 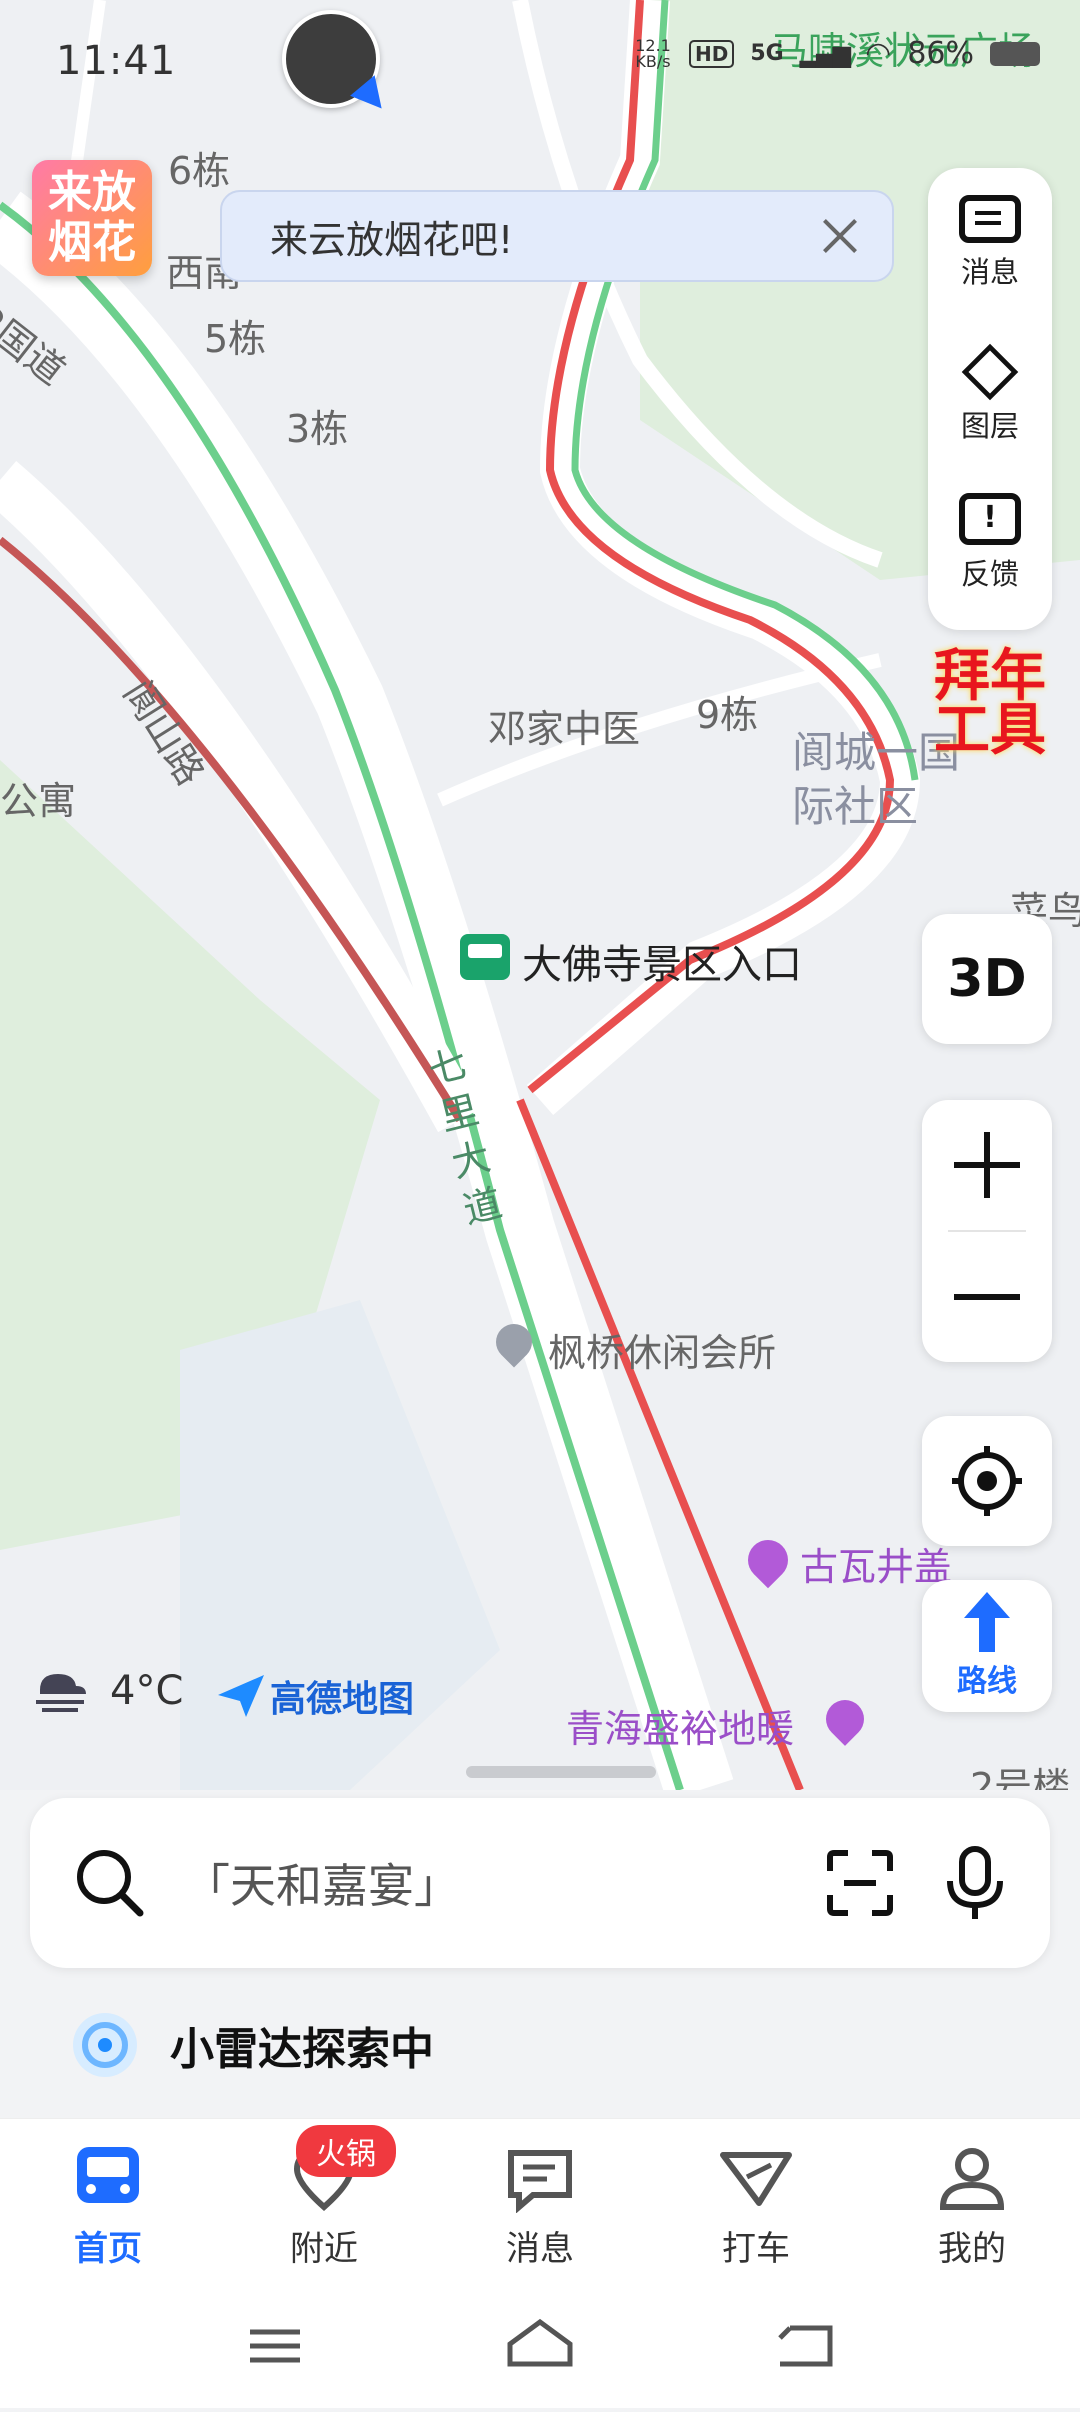 What do you see at coordinates (987, 1681) in the screenshot?
I see `route-label: 路线` at bounding box center [987, 1681].